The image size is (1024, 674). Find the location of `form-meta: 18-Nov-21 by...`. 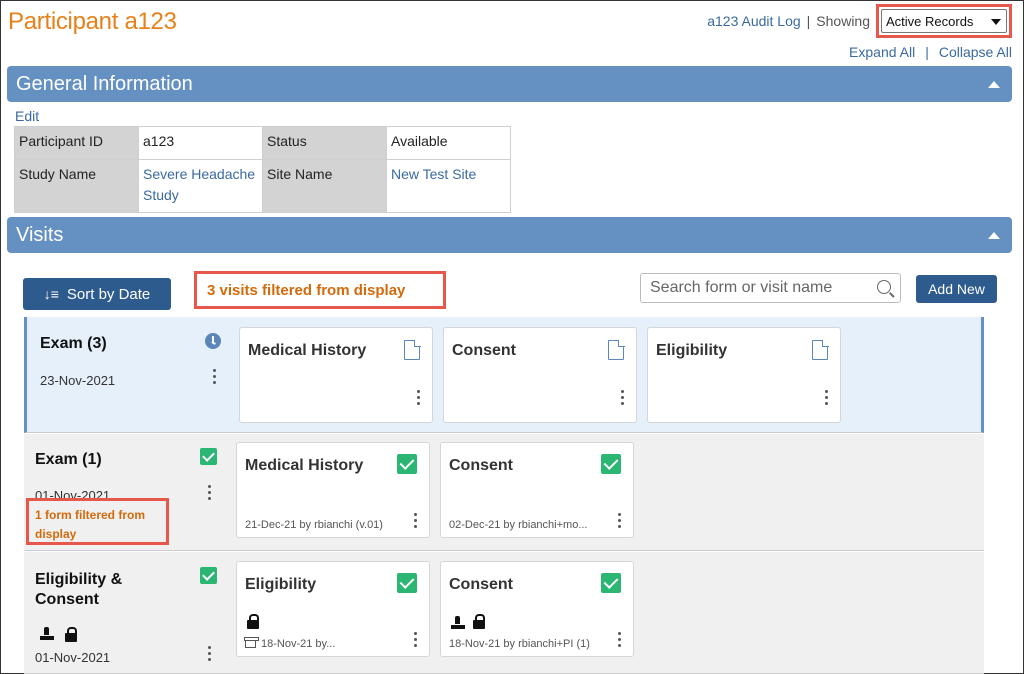

form-meta: 18-Nov-21 by... is located at coordinates (298, 644).